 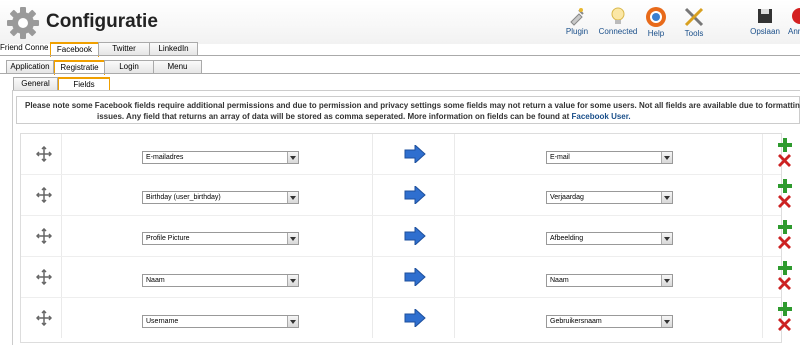 What do you see at coordinates (656, 24) in the screenshot?
I see `help-button: Help` at bounding box center [656, 24].